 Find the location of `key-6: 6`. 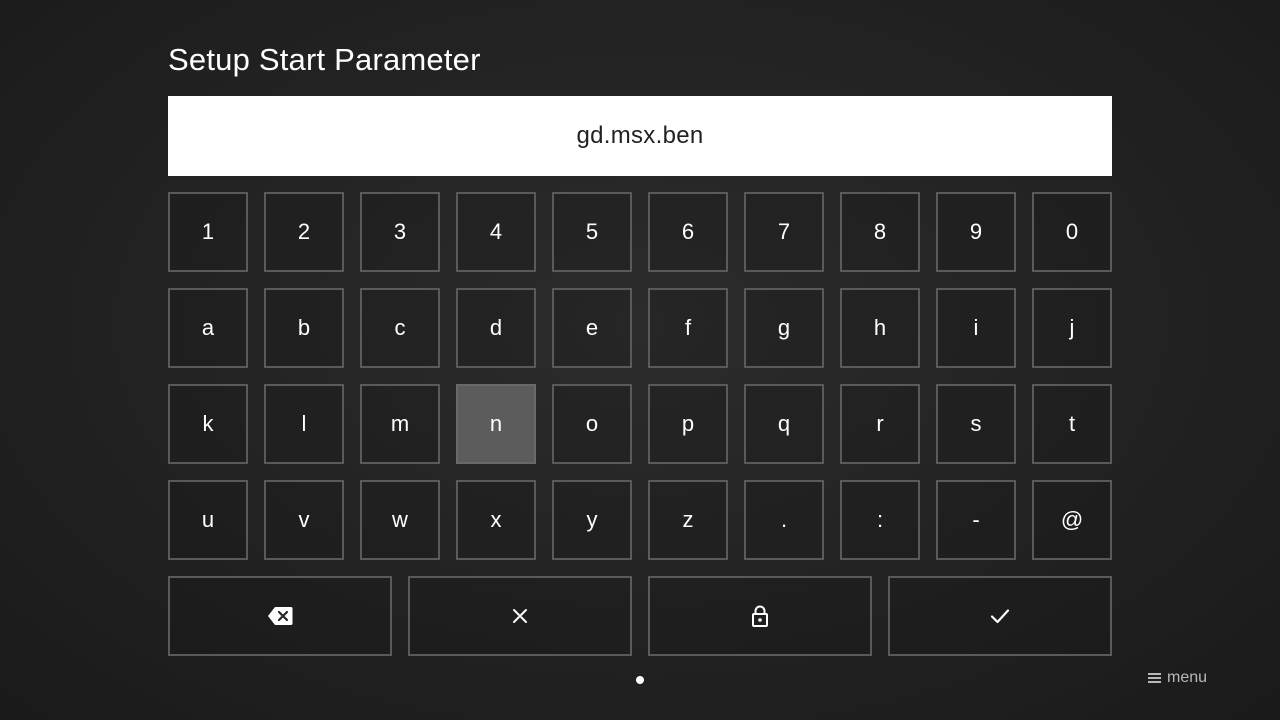

key-6: 6 is located at coordinates (688, 232).